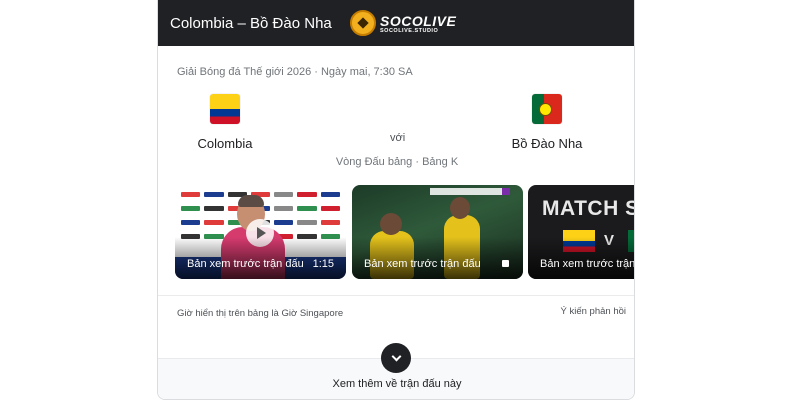 The height and width of the screenshot is (400, 800). What do you see at coordinates (505, 263) in the screenshot?
I see `live-indicator-icon` at bounding box center [505, 263].